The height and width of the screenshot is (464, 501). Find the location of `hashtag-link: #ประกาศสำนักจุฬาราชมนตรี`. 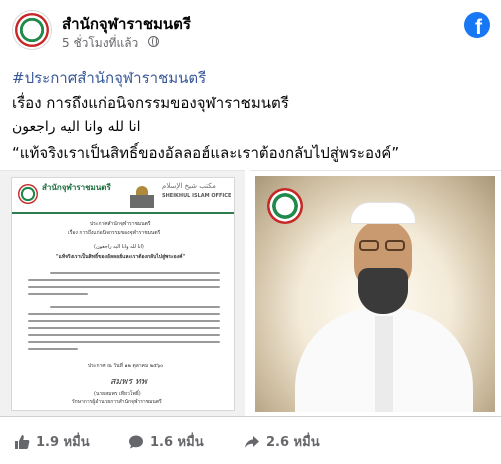

hashtag-link: #ประกาศสำนักจุฬาราชมนตรี is located at coordinates (109, 78).